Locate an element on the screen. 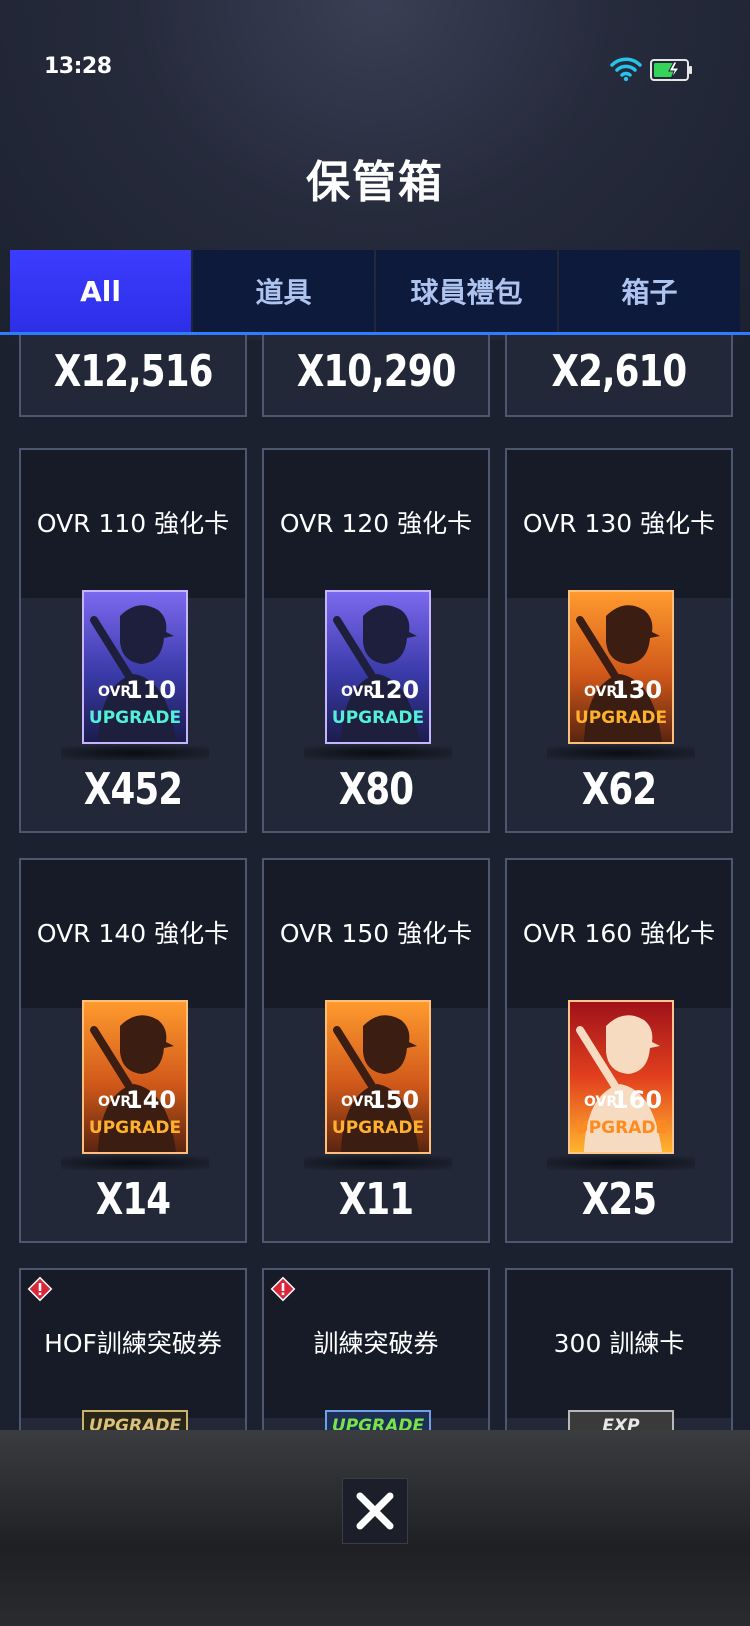 Image resolution: width=750 pixels, height=1626 pixels. category-tabs: All 道具 球員禮包 箱子 is located at coordinates (375, 291).